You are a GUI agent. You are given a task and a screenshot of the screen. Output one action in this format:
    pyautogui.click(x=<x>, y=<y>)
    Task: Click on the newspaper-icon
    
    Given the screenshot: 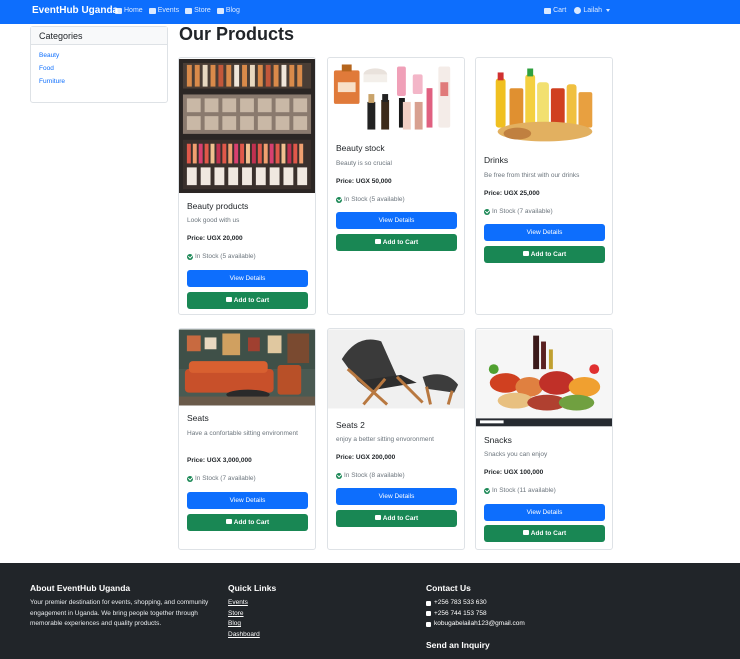 What is the action you would take?
    pyautogui.click(x=220, y=10)
    